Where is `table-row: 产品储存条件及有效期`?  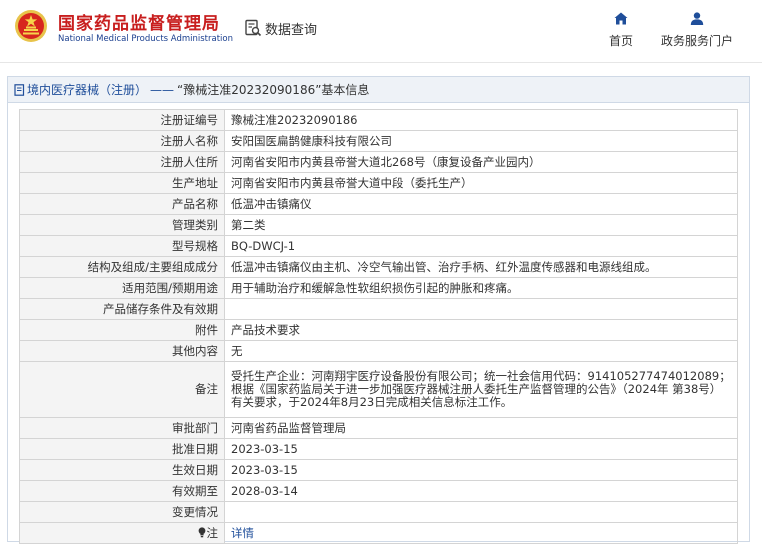
table-row: 产品储存条件及有效期 is located at coordinates (378, 309).